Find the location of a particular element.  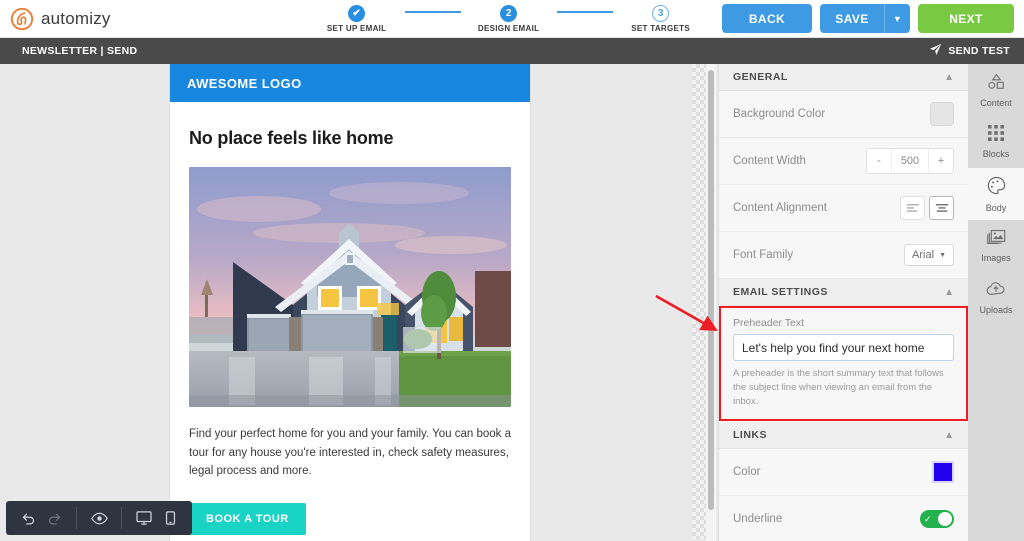

book-a-tour-button: BOOK A TOUR is located at coordinates (247, 518).